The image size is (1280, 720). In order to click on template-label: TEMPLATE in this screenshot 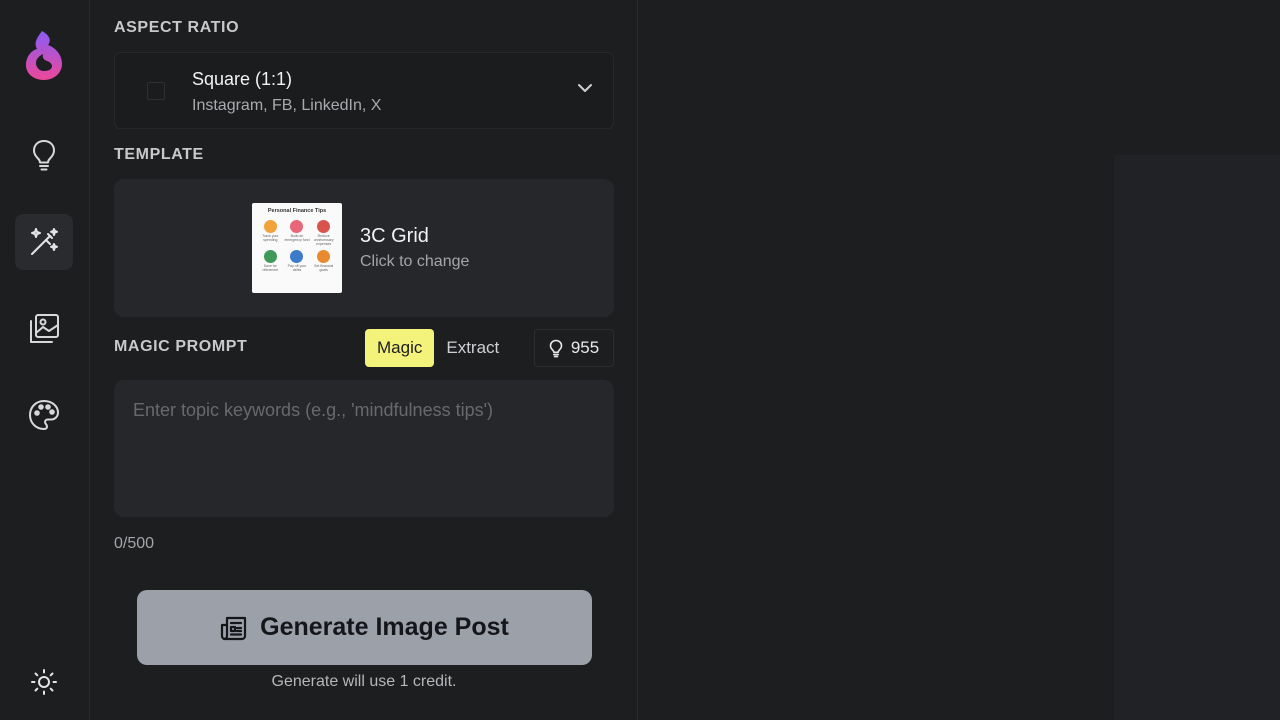, I will do `click(159, 154)`.